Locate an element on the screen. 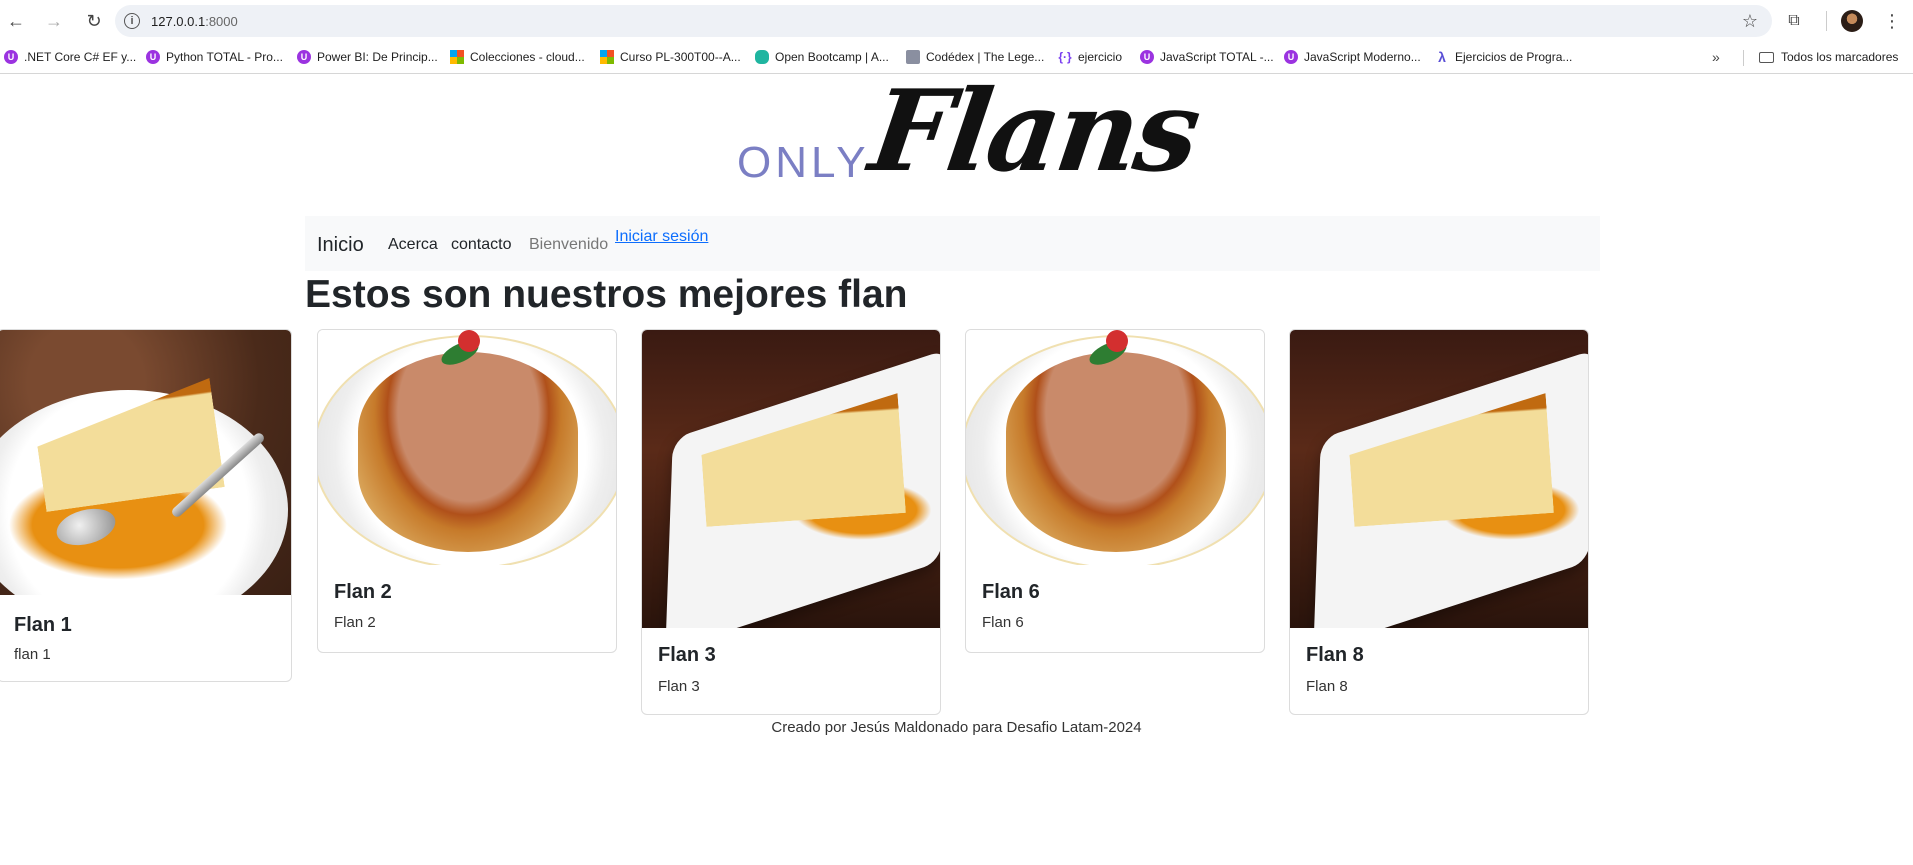 The height and width of the screenshot is (865, 1913). card-title: Flan 8 is located at coordinates (1335, 655).